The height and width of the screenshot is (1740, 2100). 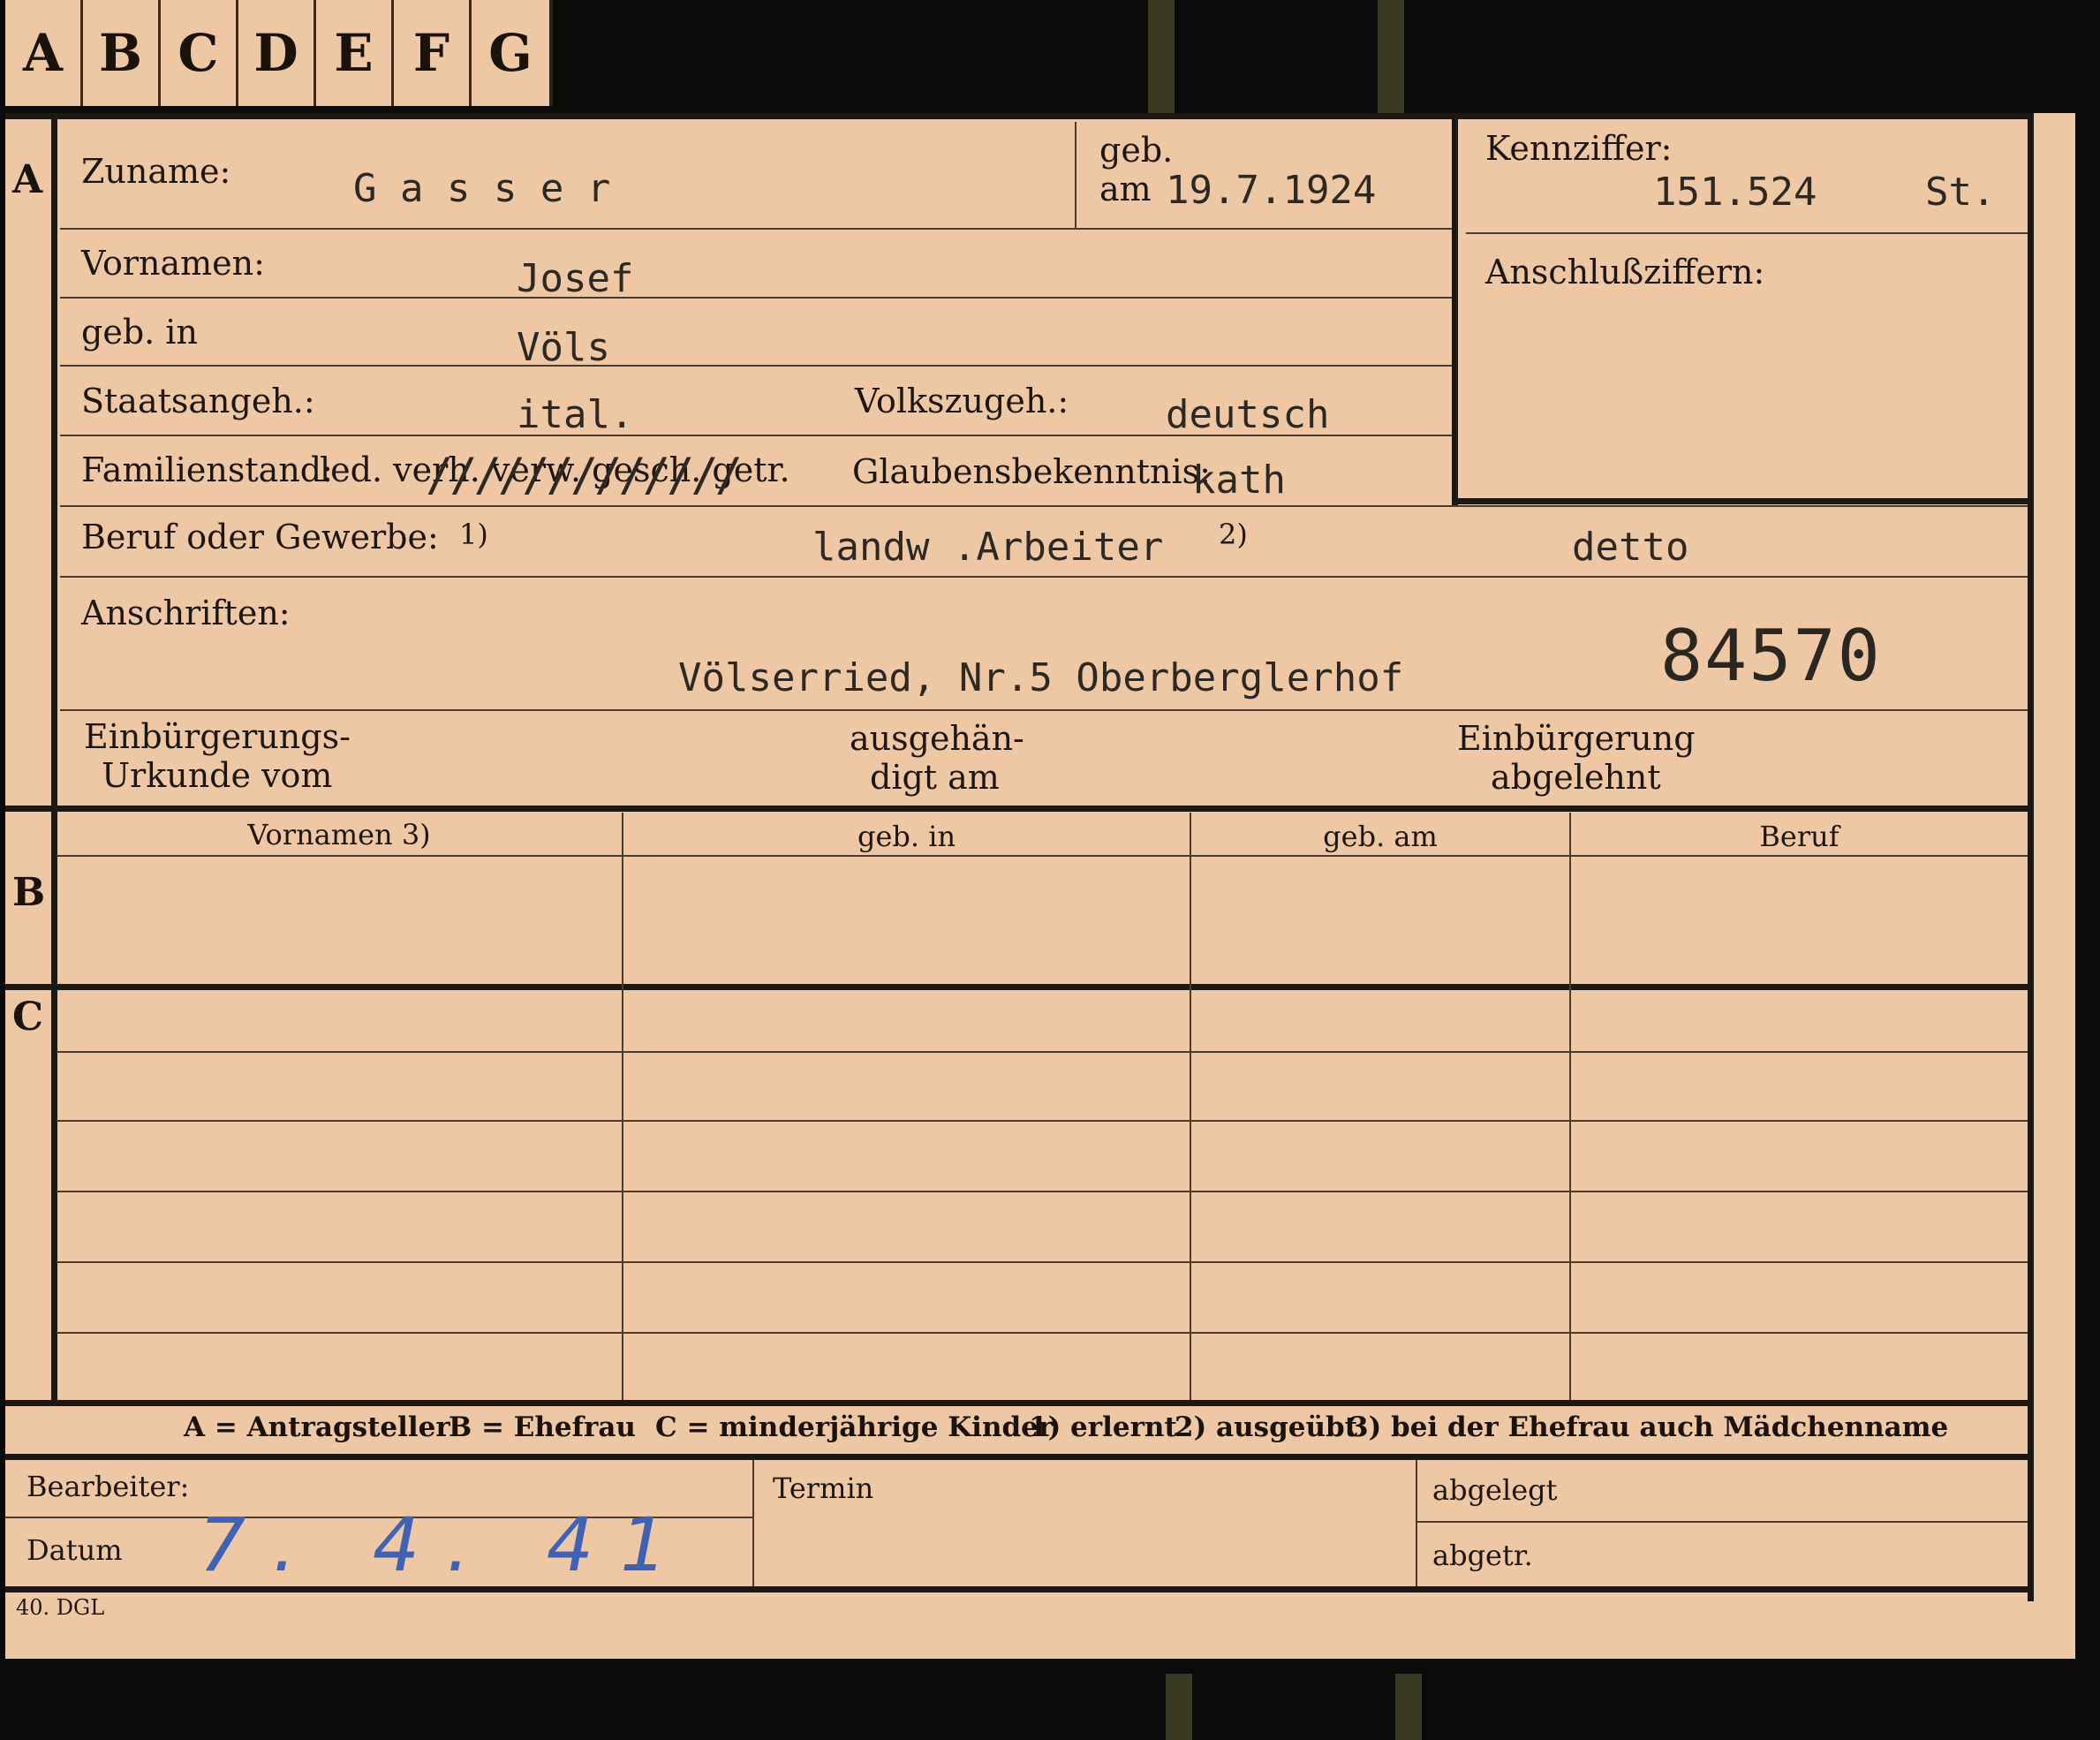 What do you see at coordinates (339, 834) in the screenshot?
I see `table-header-vornamen: Vornamen 3)` at bounding box center [339, 834].